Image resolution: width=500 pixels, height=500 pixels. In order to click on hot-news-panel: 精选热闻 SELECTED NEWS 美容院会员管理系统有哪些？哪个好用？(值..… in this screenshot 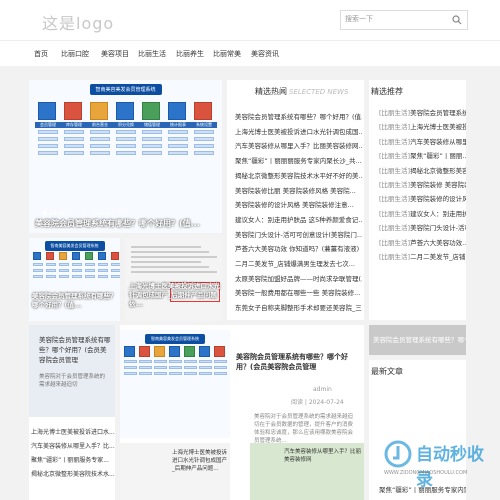, I will do `click(295, 200)`.